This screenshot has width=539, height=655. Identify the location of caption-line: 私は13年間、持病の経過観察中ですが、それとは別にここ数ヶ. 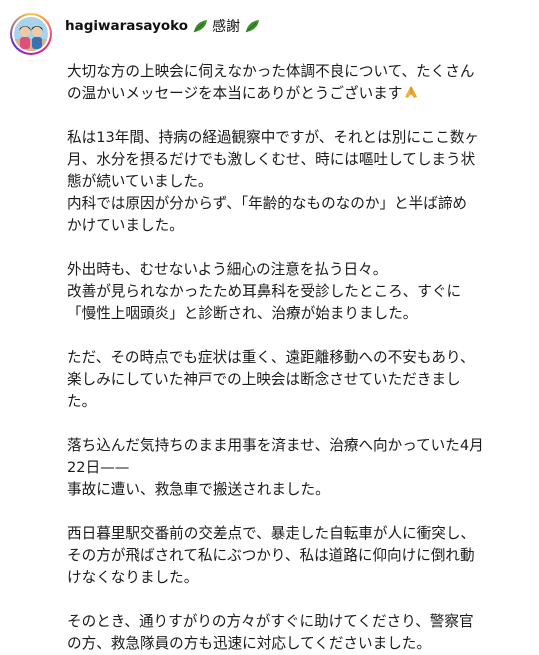
(273, 137).